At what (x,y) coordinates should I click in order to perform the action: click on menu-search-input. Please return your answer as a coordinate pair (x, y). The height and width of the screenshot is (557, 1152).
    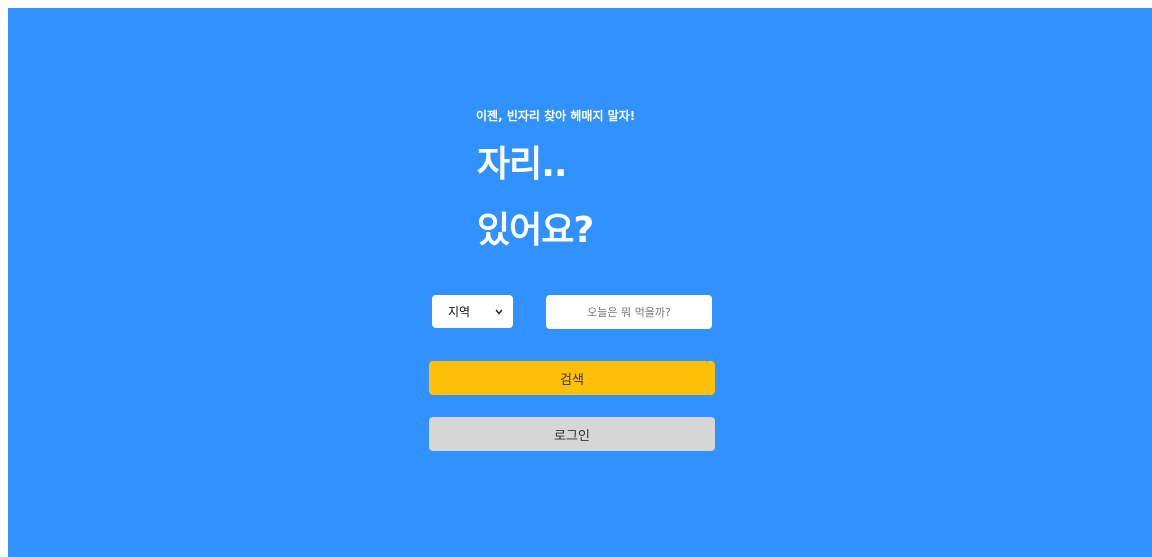
    Looking at the image, I should click on (629, 312).